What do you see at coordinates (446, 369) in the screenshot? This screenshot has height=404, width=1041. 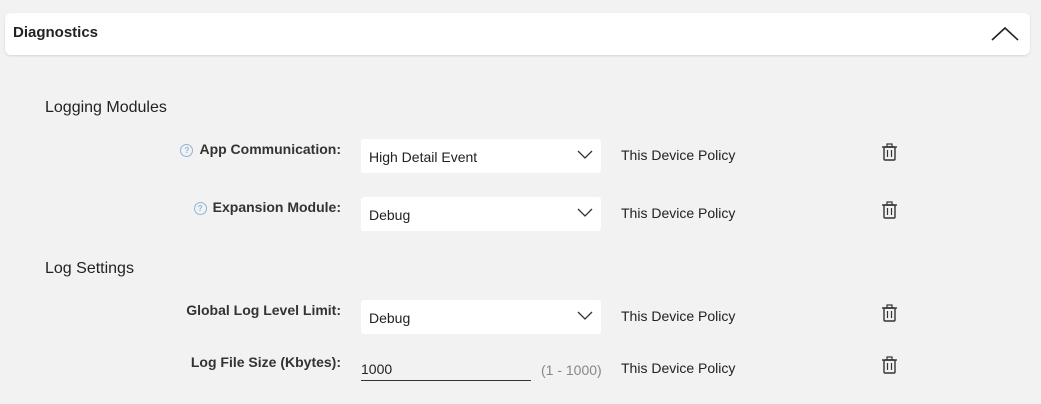 I see `log-file-size-input` at bounding box center [446, 369].